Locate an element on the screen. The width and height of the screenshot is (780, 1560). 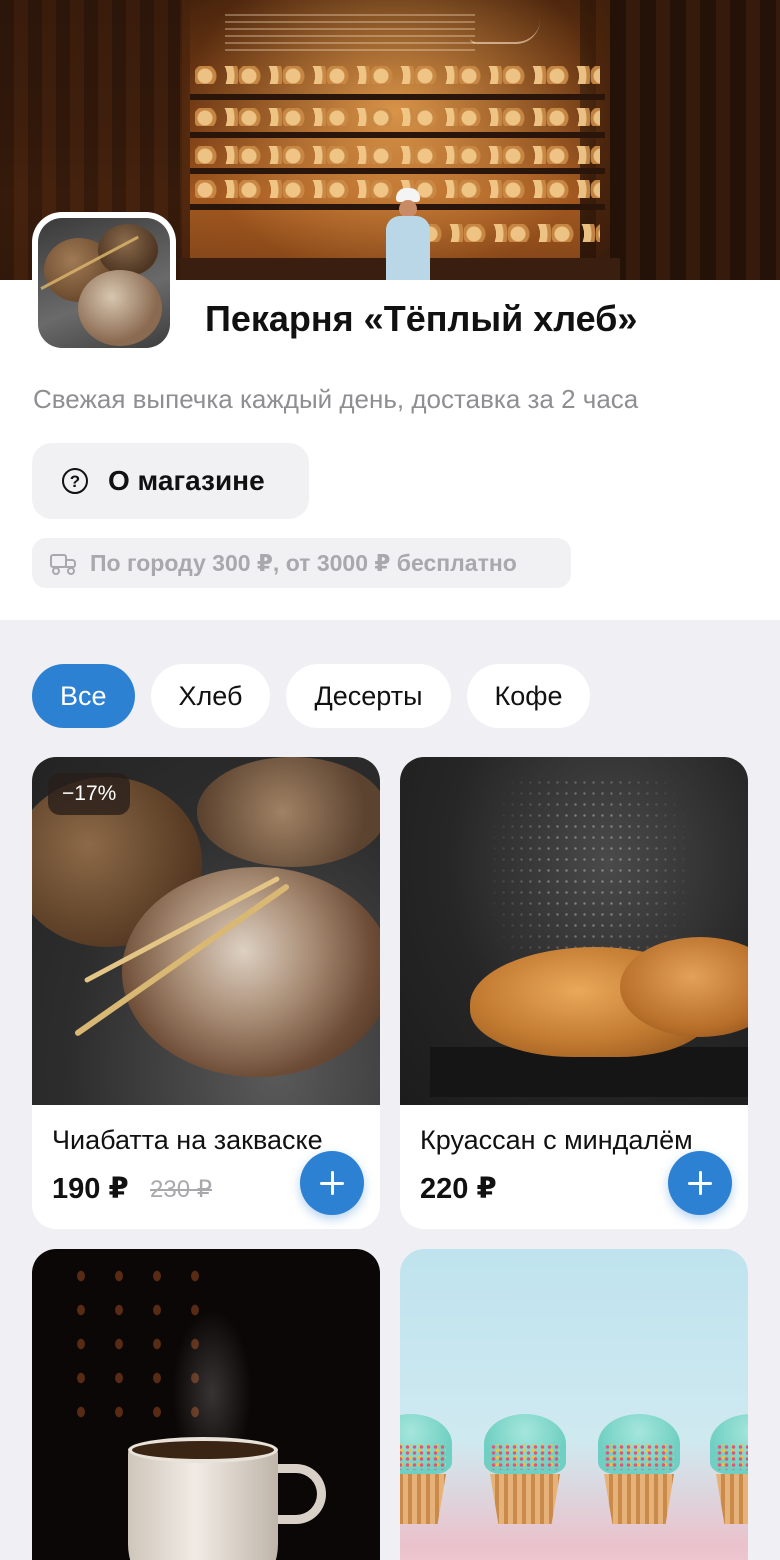
about-store-button: ? О магазине is located at coordinates (170, 481).